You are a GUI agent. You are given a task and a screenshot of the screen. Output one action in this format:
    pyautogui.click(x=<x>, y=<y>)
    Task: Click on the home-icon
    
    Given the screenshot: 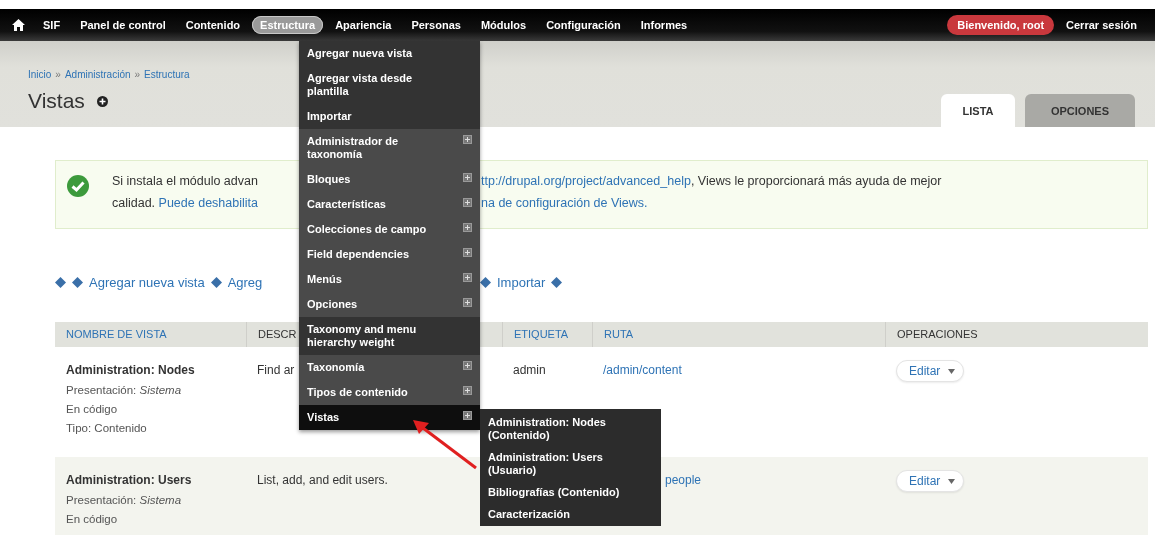 What is the action you would take?
    pyautogui.click(x=18, y=25)
    